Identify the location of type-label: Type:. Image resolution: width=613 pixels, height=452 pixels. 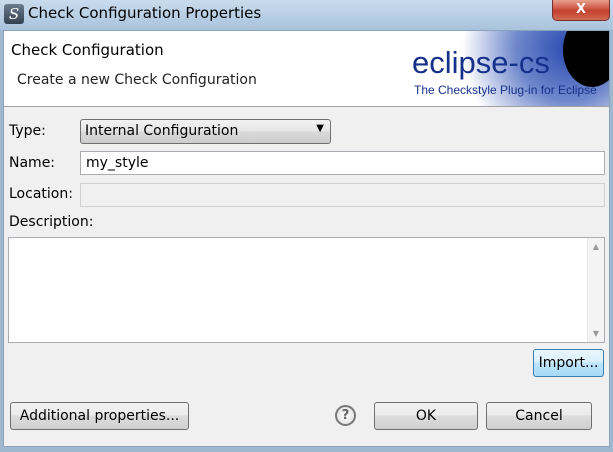
(27, 131).